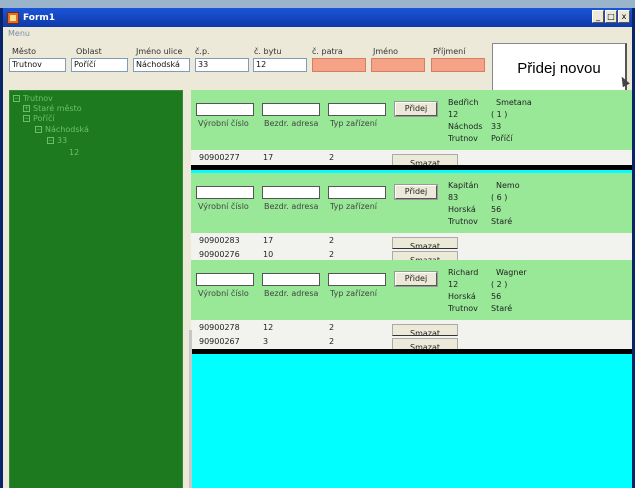  I want to click on window-controls: _ □ x, so click(611, 16).